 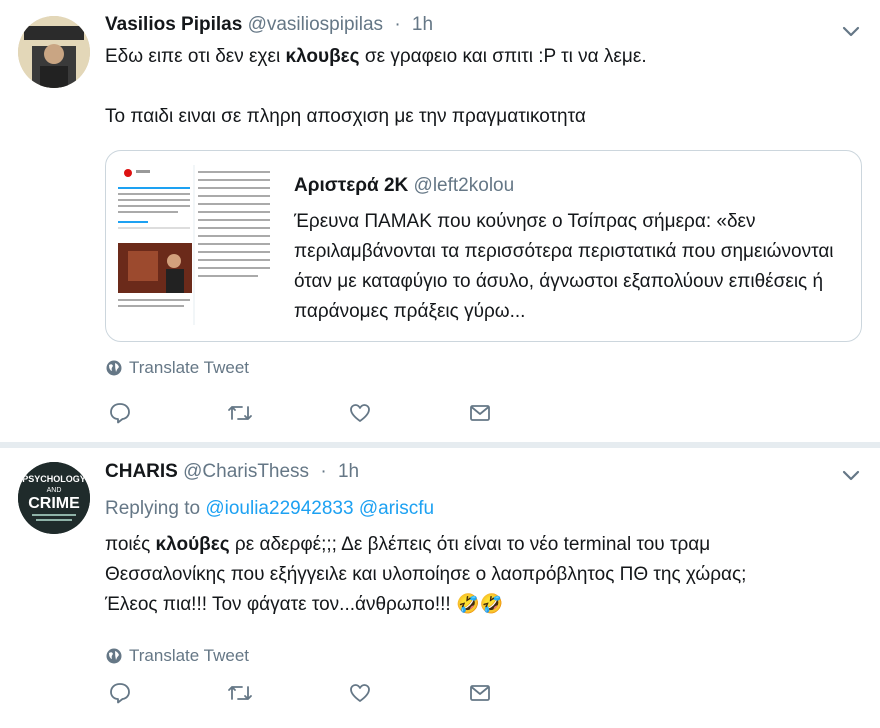 What do you see at coordinates (279, 508) in the screenshot?
I see `mention-link: @ioulia22942833` at bounding box center [279, 508].